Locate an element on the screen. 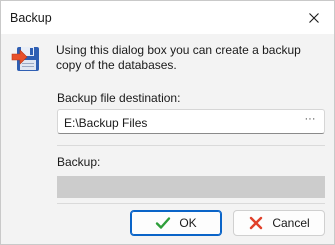  checkmark-icon is located at coordinates (163, 223).